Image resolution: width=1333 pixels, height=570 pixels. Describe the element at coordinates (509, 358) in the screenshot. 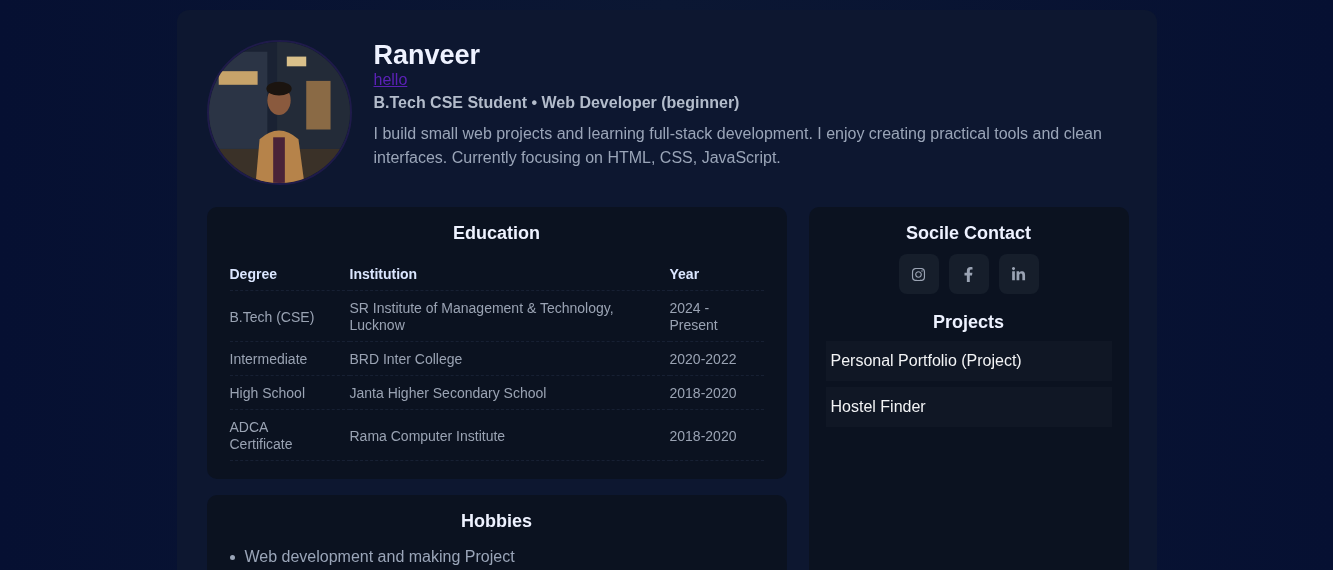

I see `table-cell: BRD Inter College` at that location.